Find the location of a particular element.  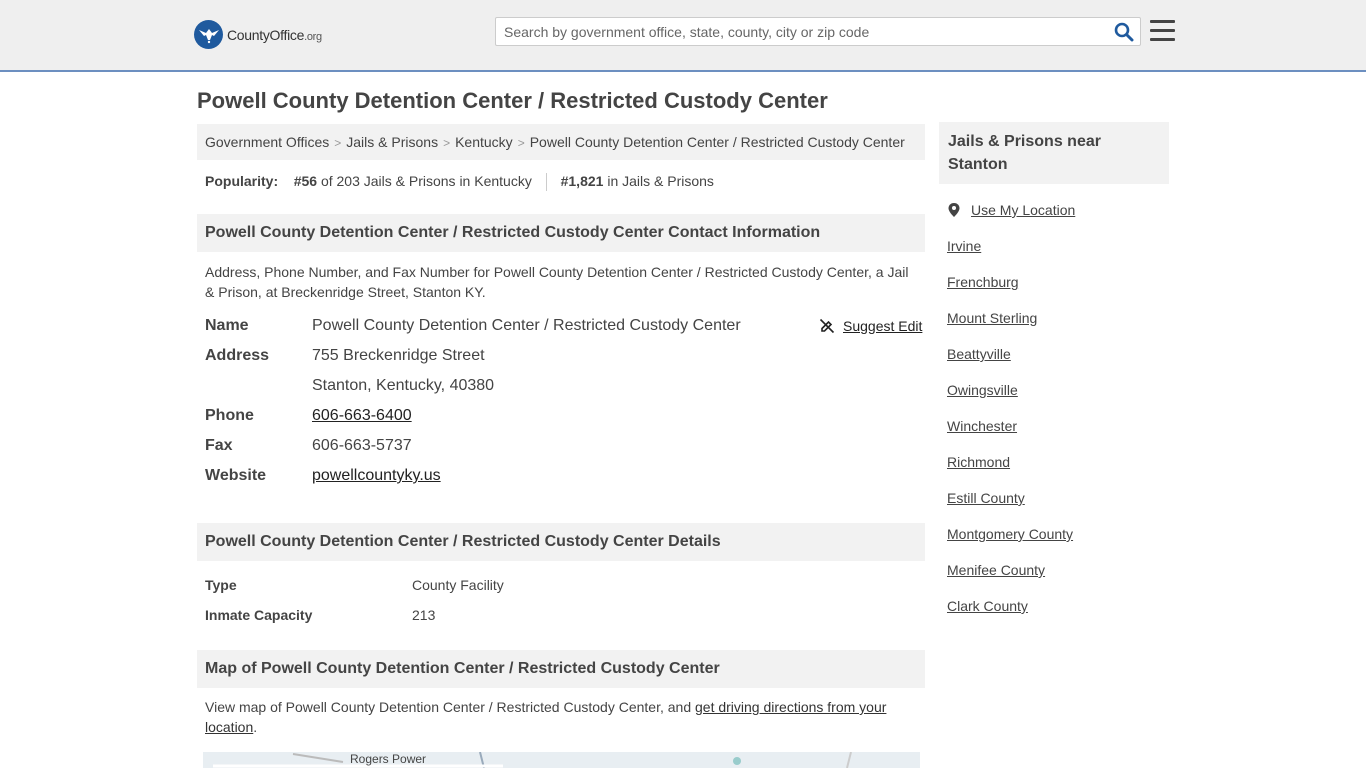

map-desc-suffix: . is located at coordinates (255, 727).